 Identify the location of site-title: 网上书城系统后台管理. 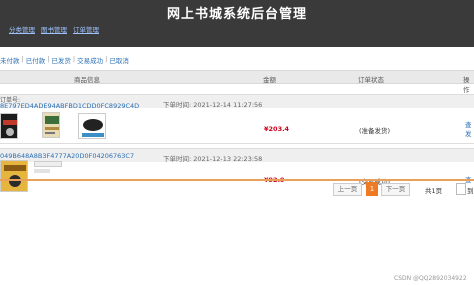
(236, 14).